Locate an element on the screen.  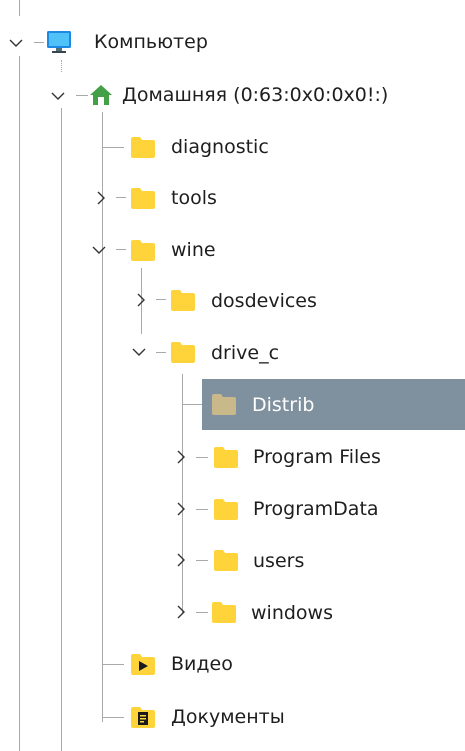
tree-item-label: wine is located at coordinates (193, 250).